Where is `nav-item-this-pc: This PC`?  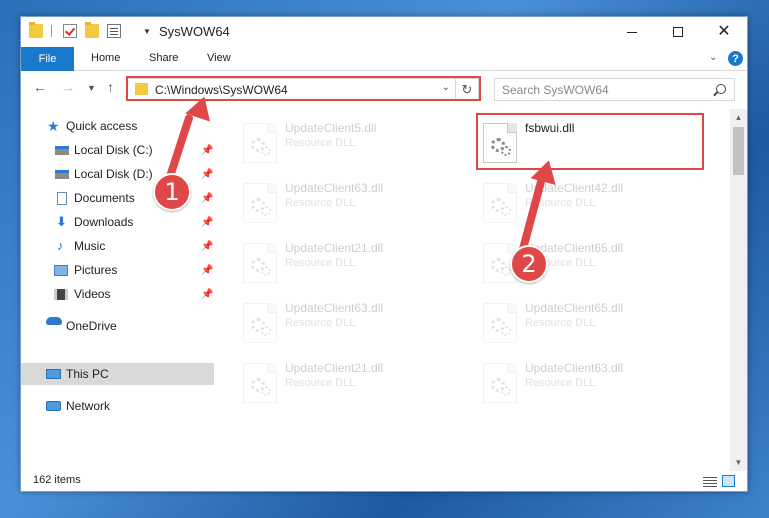 nav-item-this-pc: This PC is located at coordinates (117, 374).